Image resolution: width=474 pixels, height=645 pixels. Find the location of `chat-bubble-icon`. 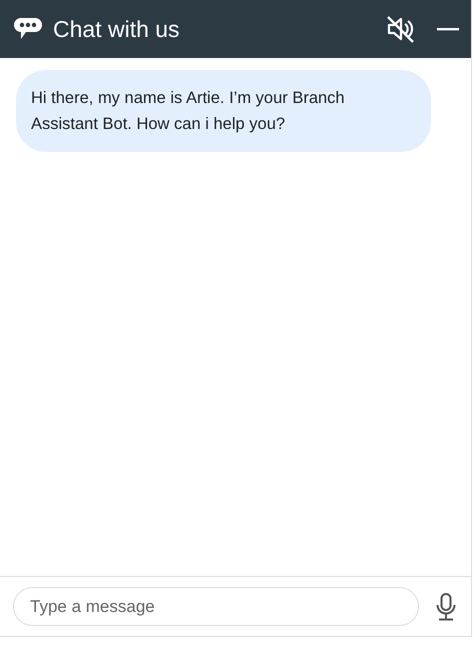

chat-bubble-icon is located at coordinates (28, 29).